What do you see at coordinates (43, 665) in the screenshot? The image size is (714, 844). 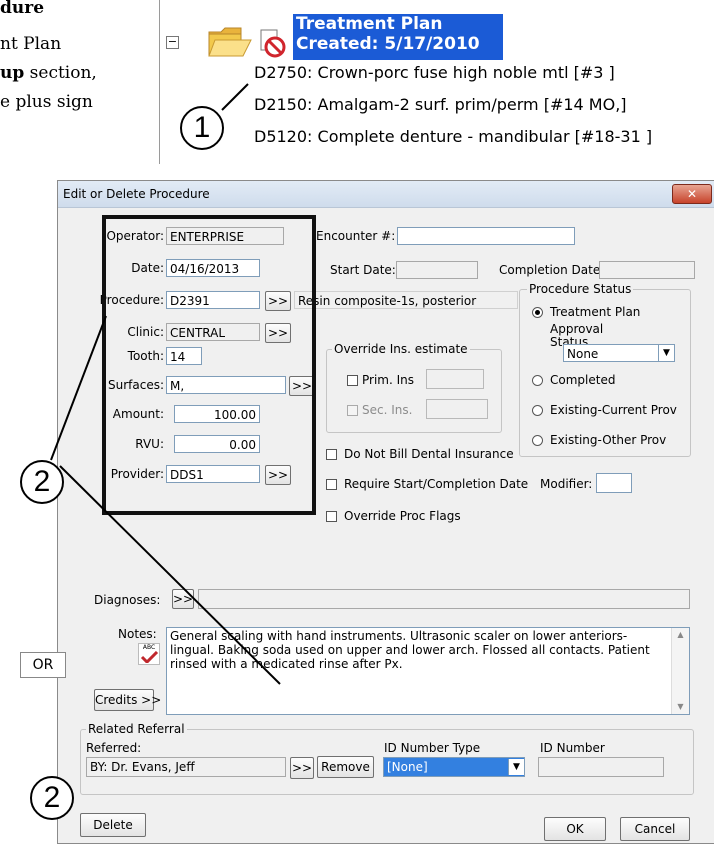 I see `or-label: OR` at bounding box center [43, 665].